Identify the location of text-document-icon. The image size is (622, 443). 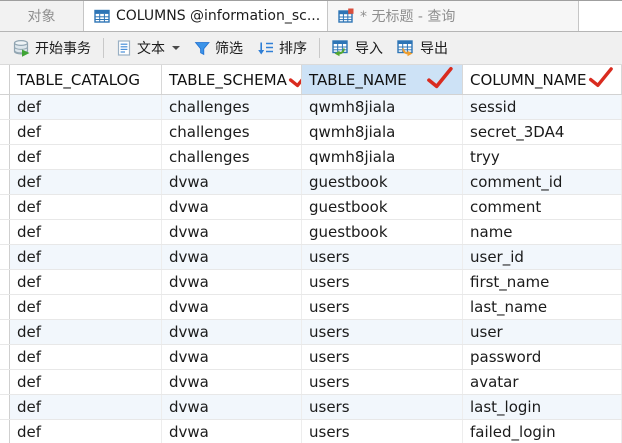
(124, 48).